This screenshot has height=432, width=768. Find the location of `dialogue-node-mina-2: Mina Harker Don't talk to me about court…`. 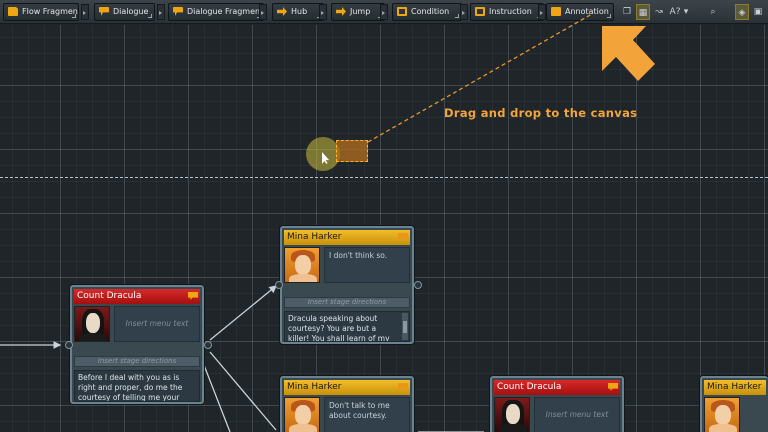

dialogue-node-mina-2: Mina Harker Don't talk to me about court… is located at coordinates (347, 404).